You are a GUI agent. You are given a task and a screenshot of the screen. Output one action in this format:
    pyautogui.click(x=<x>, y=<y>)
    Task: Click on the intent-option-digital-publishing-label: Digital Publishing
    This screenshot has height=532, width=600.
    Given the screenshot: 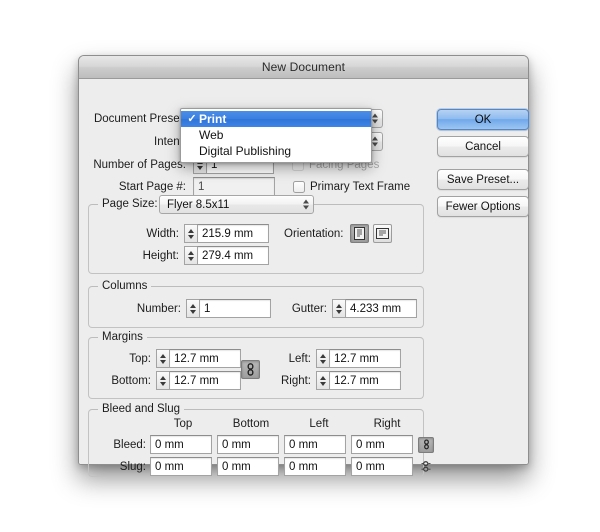 What is the action you would take?
    pyautogui.click(x=245, y=151)
    